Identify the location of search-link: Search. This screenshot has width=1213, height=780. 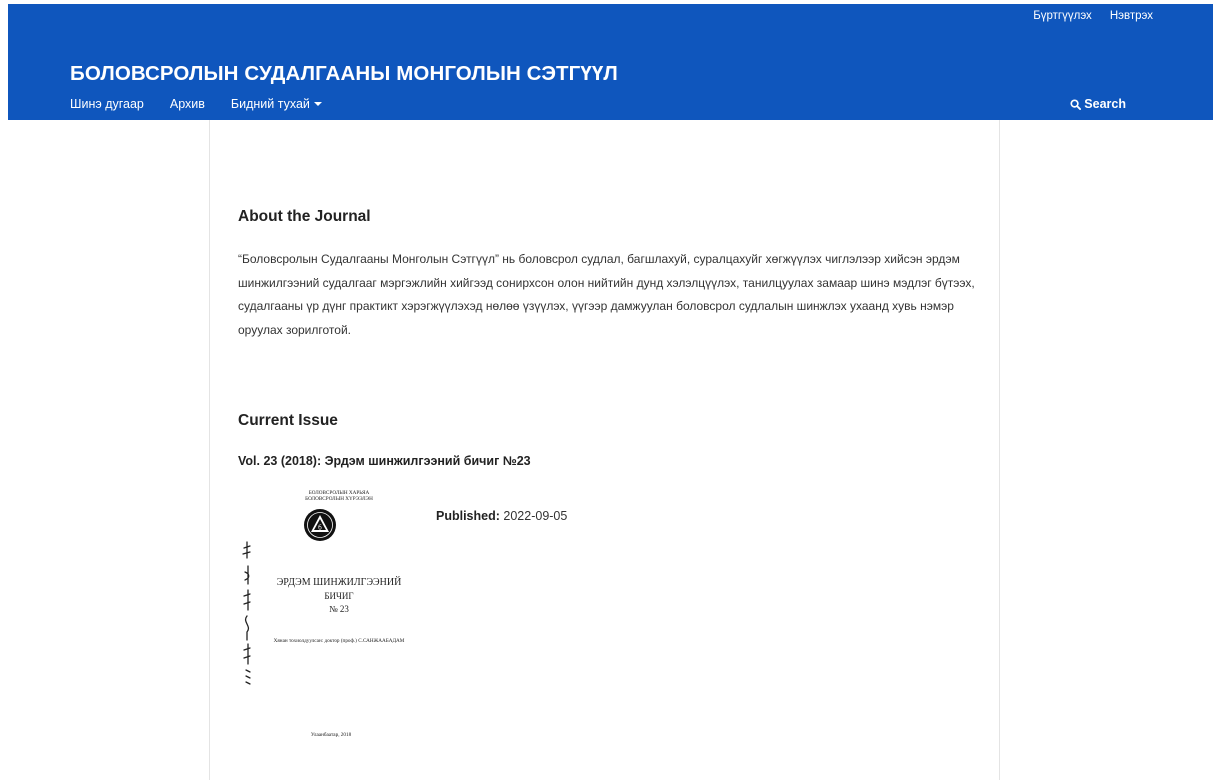
(1098, 104).